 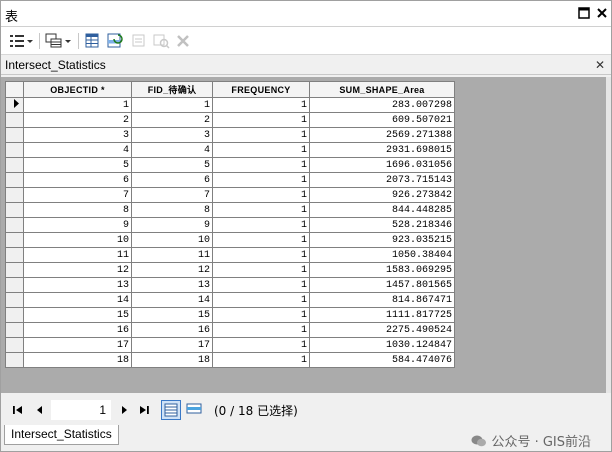 What do you see at coordinates (230, 165) in the screenshot?
I see `table-row: 5 5 1 1696.031056` at bounding box center [230, 165].